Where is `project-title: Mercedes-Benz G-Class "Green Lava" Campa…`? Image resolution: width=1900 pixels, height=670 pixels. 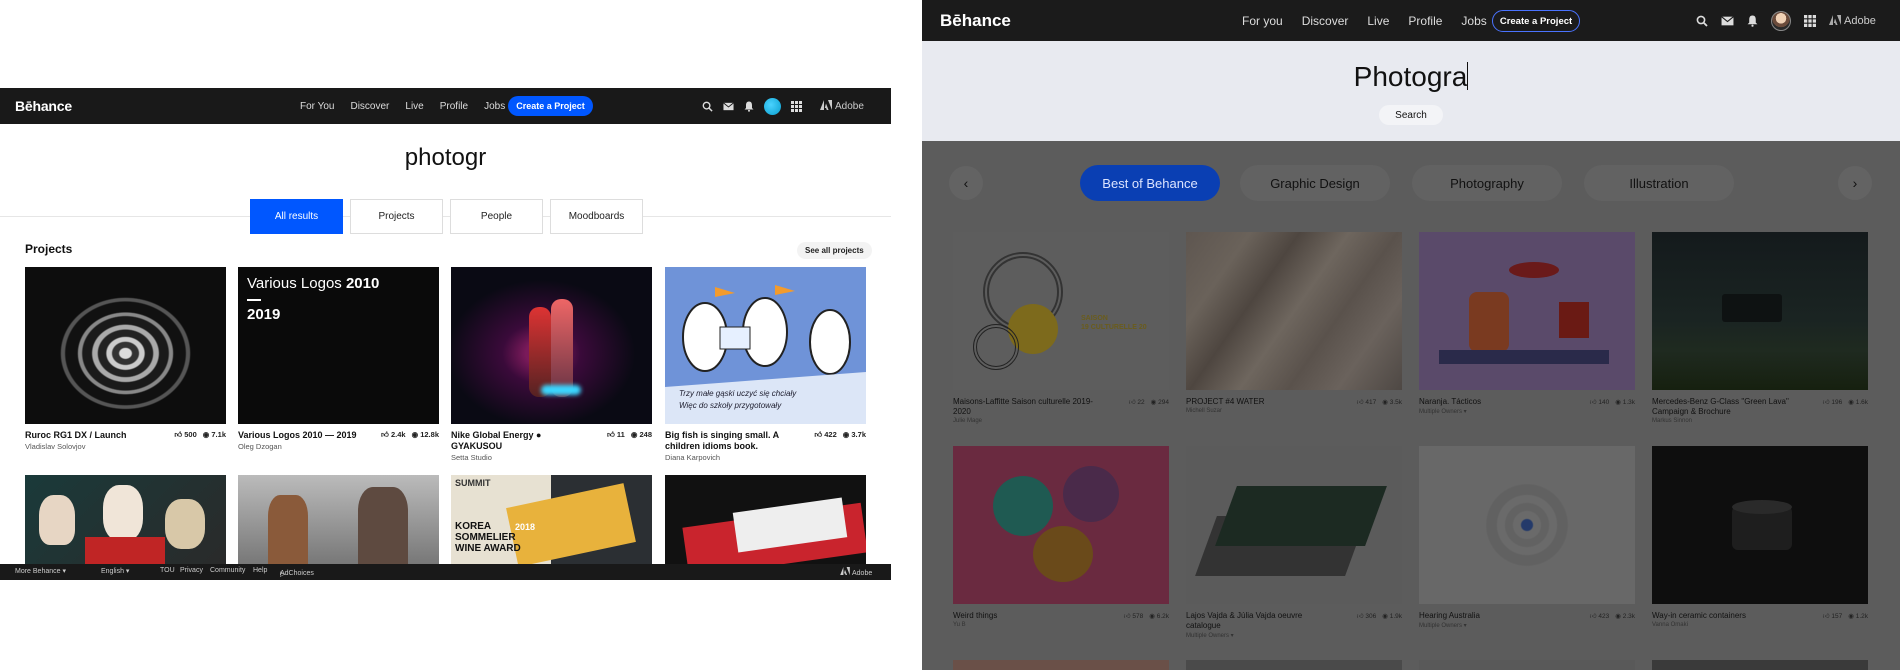 project-title: Mercedes-Benz G-Class "Green Lava" Campa… is located at coordinates (1722, 407).